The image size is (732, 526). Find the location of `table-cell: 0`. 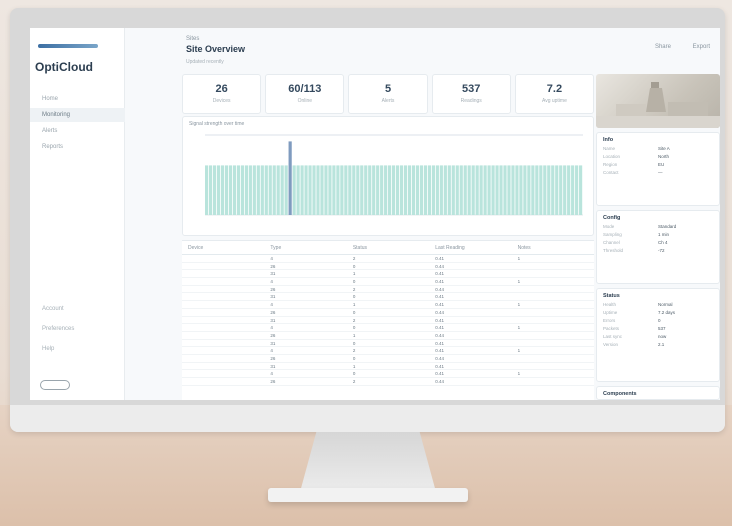

table-cell: 0 is located at coordinates (354, 297).